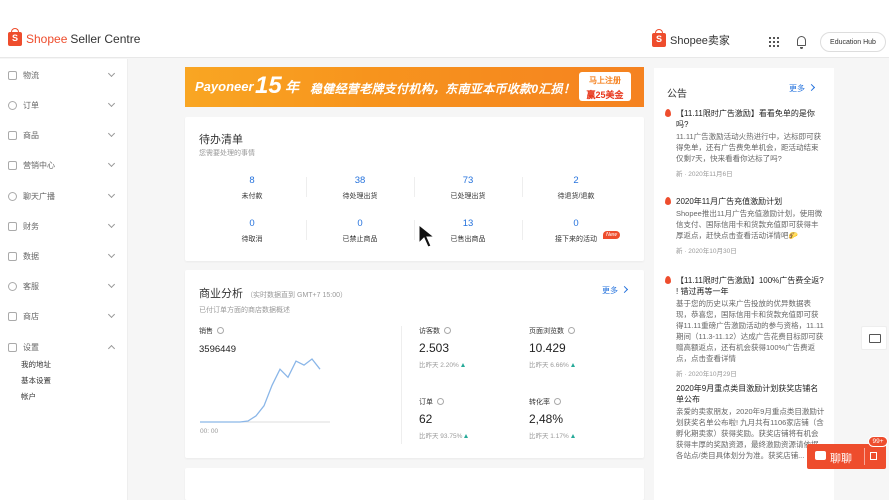  I want to click on sidebar-item-4: 聊天广播, so click(64, 196).